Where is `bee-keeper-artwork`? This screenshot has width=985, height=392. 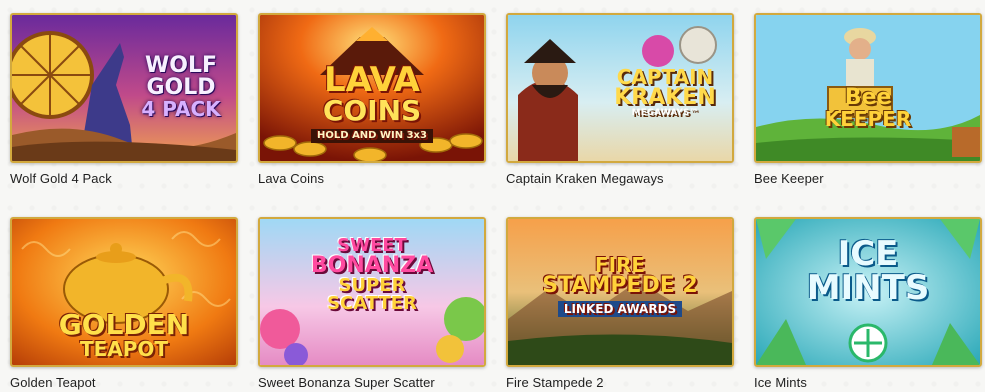 bee-keeper-artwork is located at coordinates (868, 88).